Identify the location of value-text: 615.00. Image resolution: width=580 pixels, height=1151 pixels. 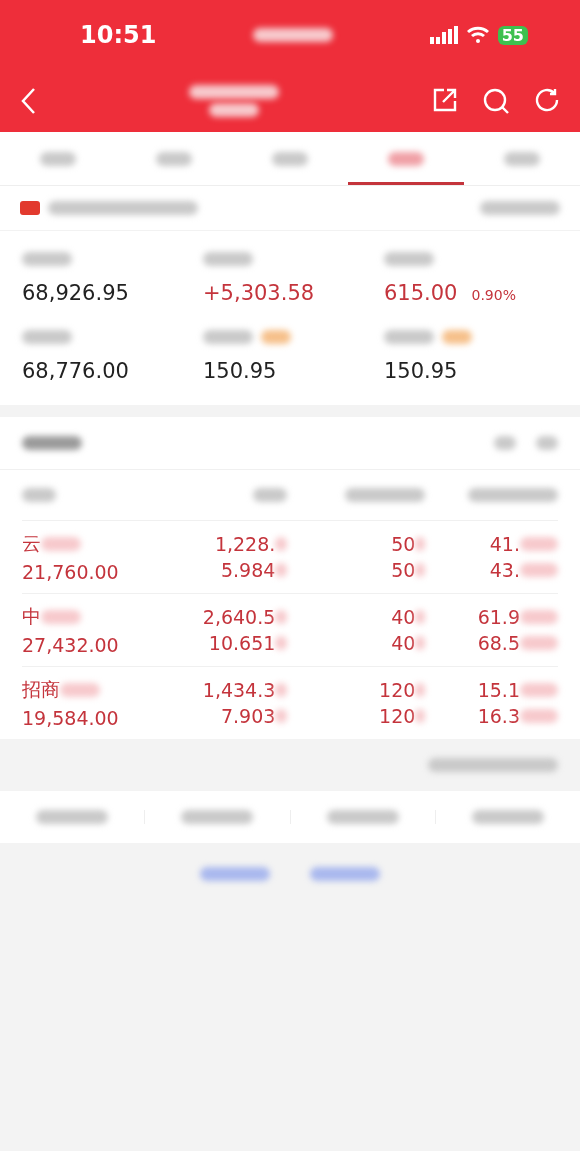
(421, 293).